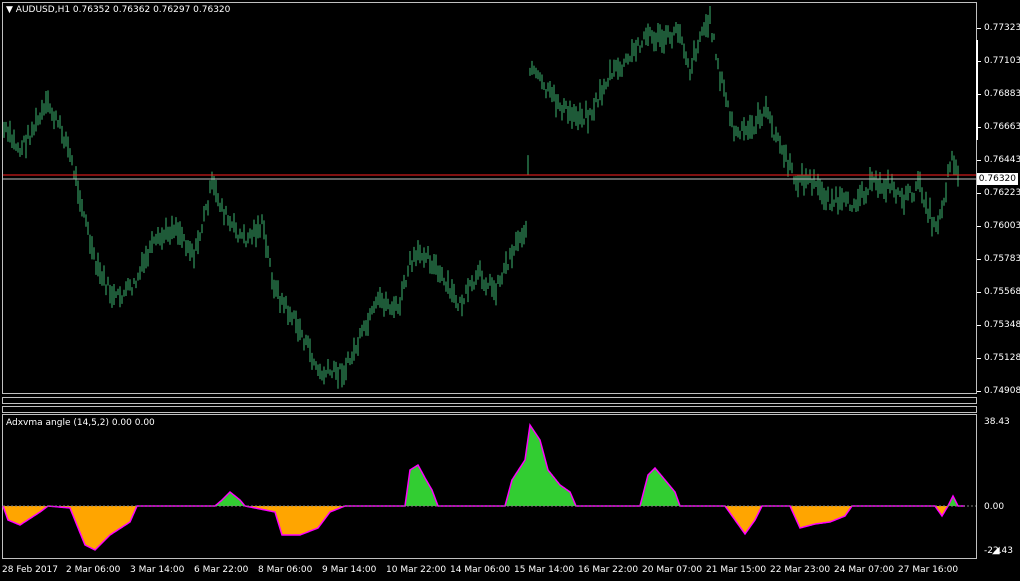 The image size is (1020, 581). What do you see at coordinates (928, 570) in the screenshot?
I see `time-label: 27 Mar 16:00` at bounding box center [928, 570].